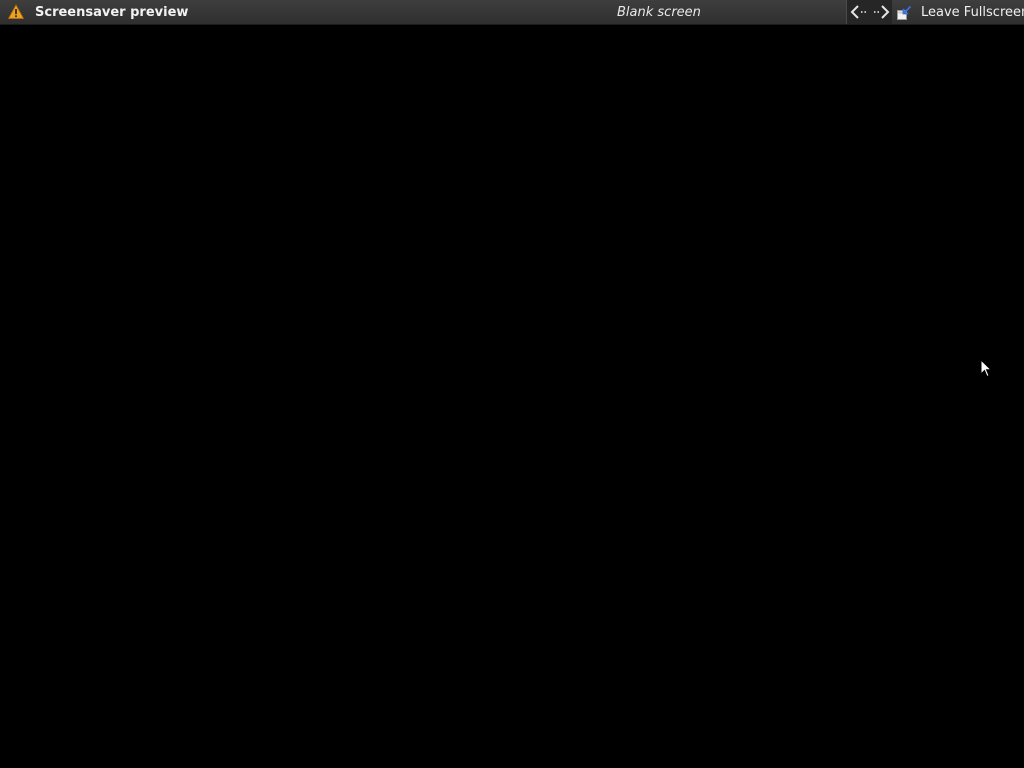 The height and width of the screenshot is (768, 1024). Describe the element at coordinates (659, 12) in the screenshot. I see `screensaver-name: Blank screen` at that location.